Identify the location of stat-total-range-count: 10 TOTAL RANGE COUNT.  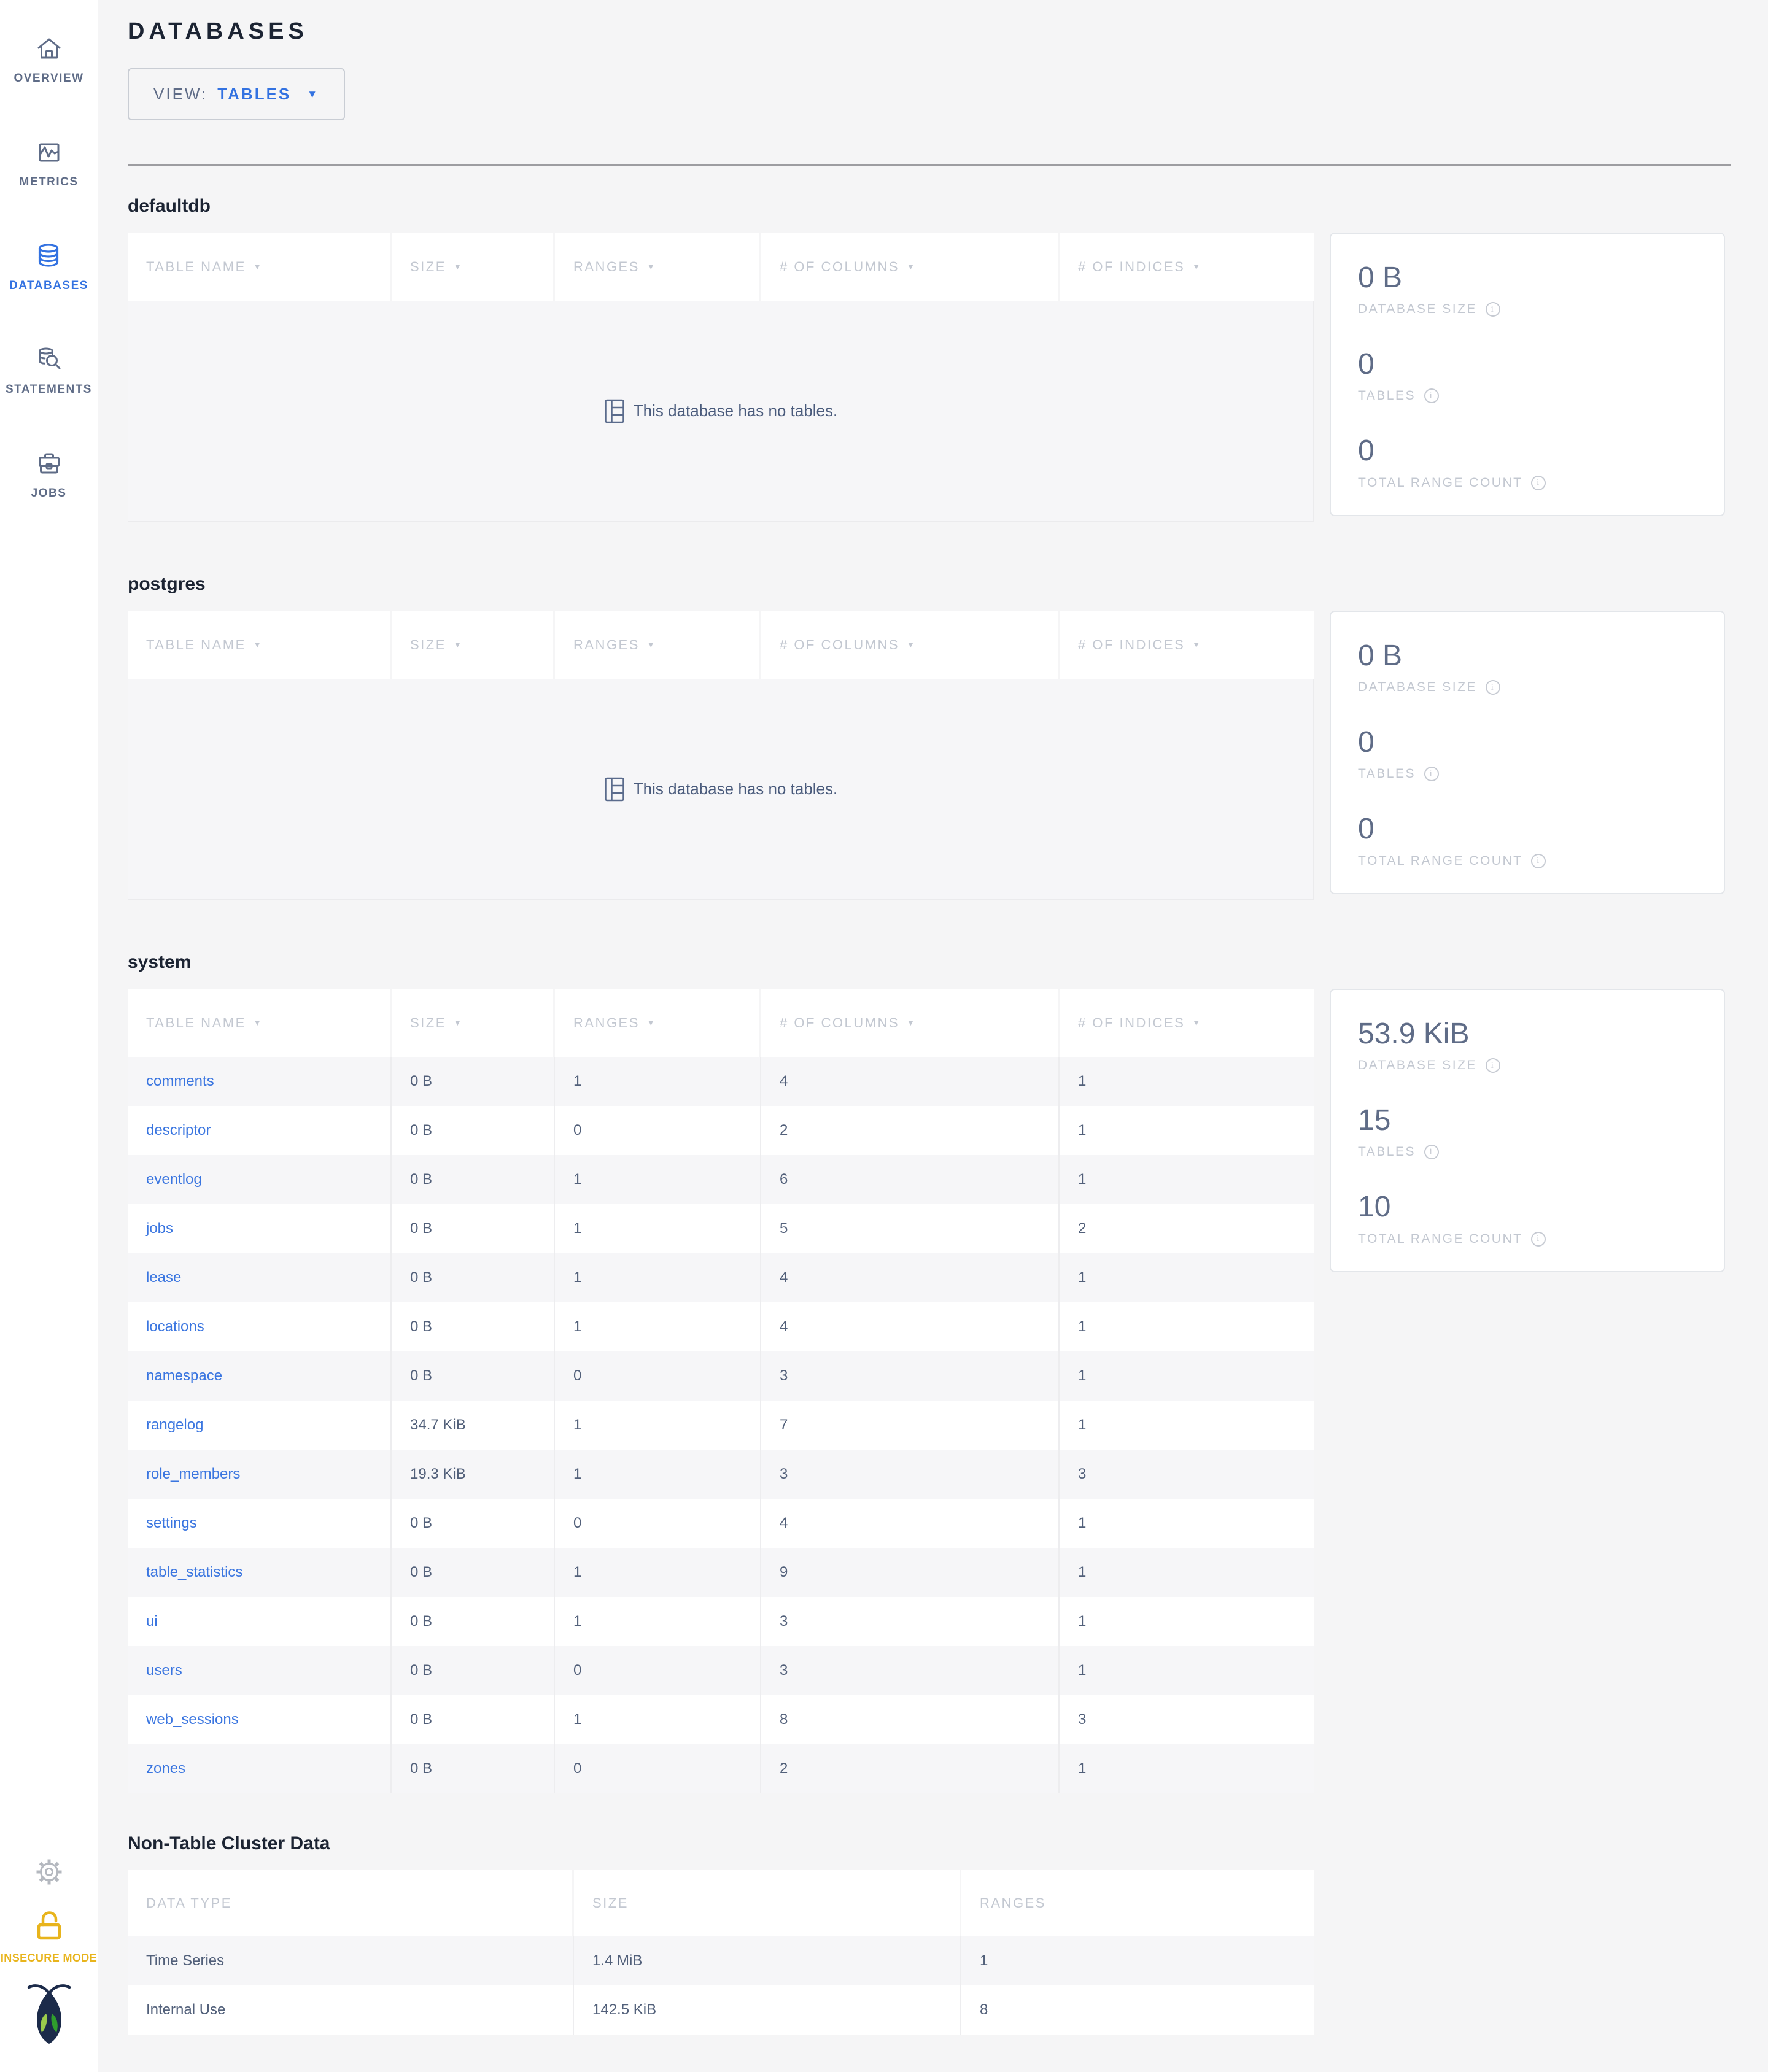
(1527, 1218).